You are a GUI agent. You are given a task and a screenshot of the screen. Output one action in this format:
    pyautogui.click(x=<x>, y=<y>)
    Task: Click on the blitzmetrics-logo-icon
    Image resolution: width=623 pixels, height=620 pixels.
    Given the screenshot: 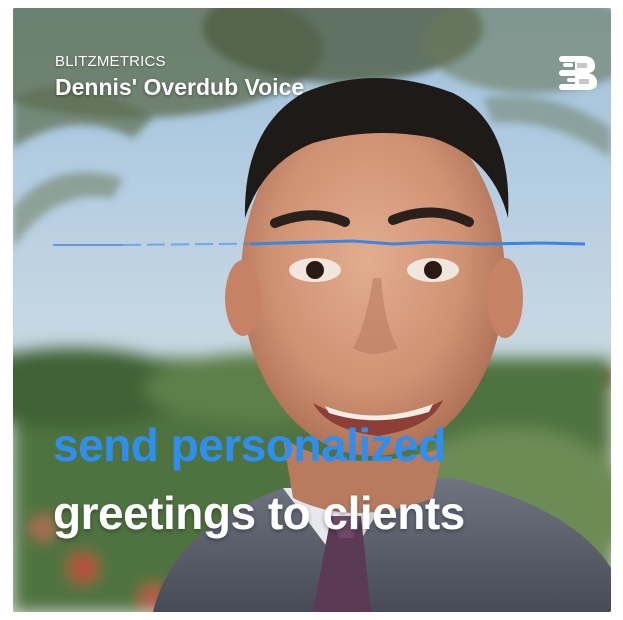 What is the action you would take?
    pyautogui.click(x=578, y=73)
    